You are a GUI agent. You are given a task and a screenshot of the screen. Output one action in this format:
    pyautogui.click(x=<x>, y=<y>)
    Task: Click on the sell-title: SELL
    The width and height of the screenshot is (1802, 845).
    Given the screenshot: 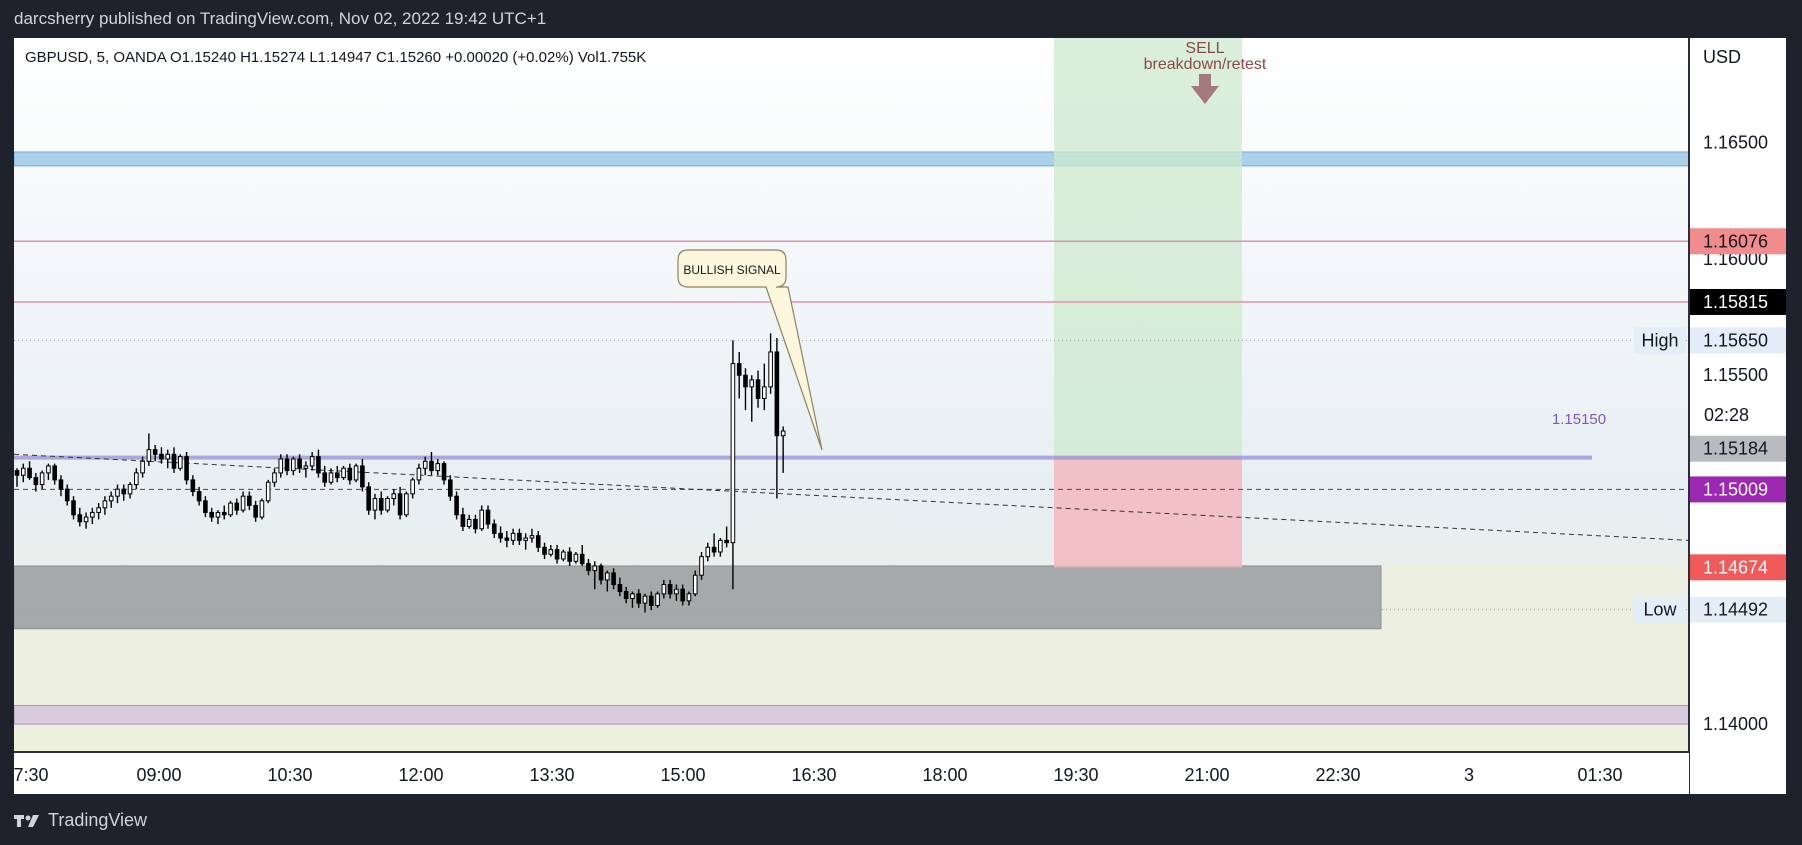 What is the action you would take?
    pyautogui.click(x=1204, y=48)
    